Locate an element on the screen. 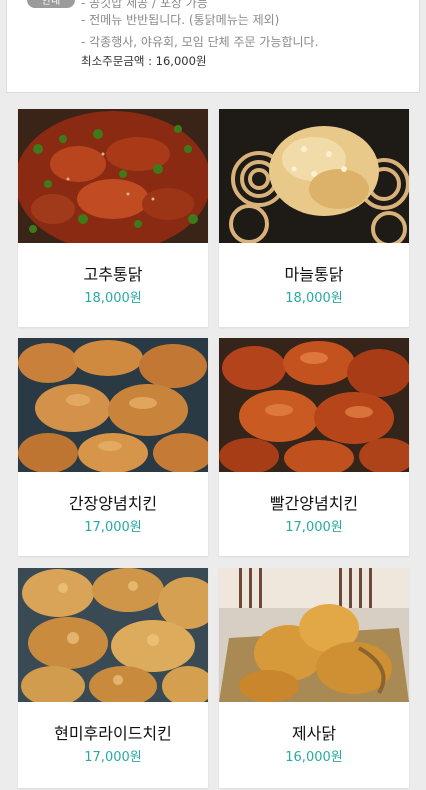 This screenshot has width=426, height=790. info-line-service: - 공깃밥 제공 / 포장 가능 is located at coordinates (144, 5).